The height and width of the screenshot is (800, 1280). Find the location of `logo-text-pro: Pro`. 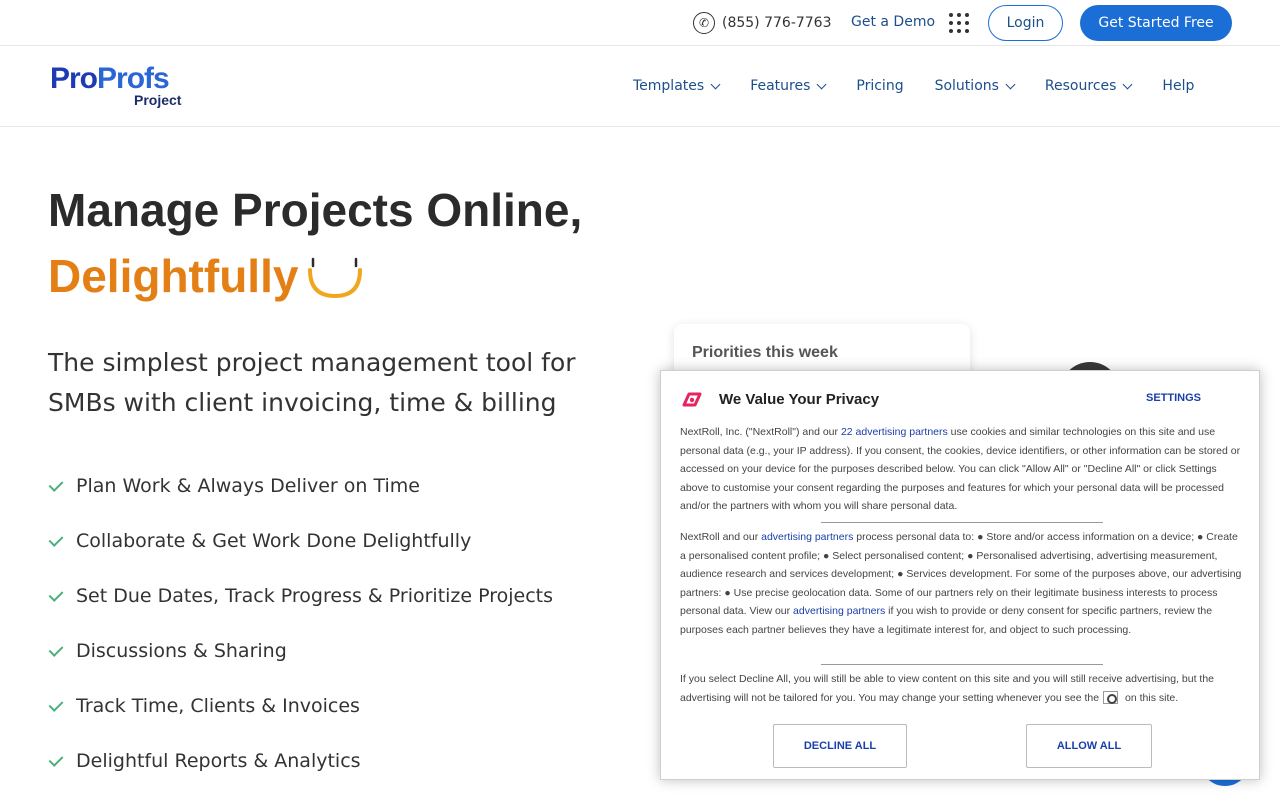

logo-text-pro: Pro is located at coordinates (74, 78).